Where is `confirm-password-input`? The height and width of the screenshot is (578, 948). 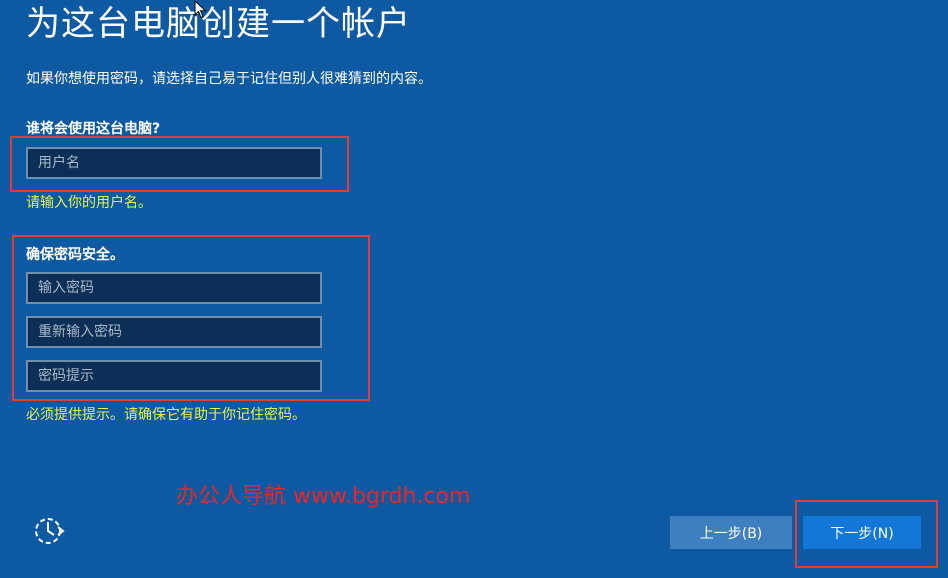 confirm-password-input is located at coordinates (174, 332).